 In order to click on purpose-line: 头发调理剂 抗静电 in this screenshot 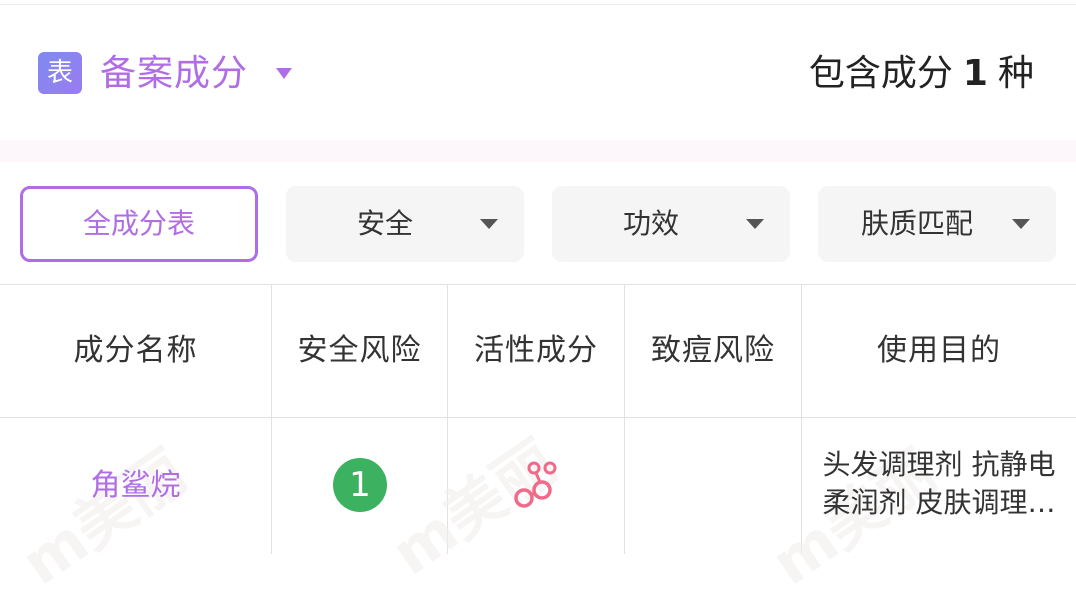, I will do `click(939, 464)`.